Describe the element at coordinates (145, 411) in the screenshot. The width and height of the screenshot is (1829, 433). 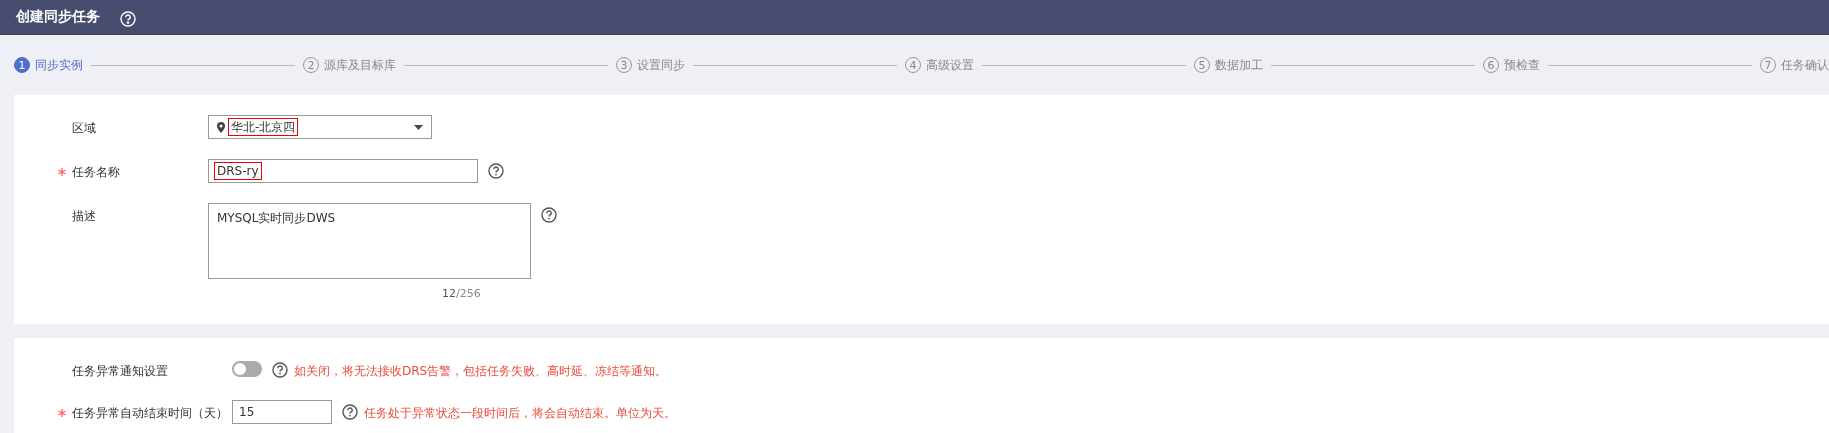
I see `field-label: 任务异常自动结束时间（天）` at that location.